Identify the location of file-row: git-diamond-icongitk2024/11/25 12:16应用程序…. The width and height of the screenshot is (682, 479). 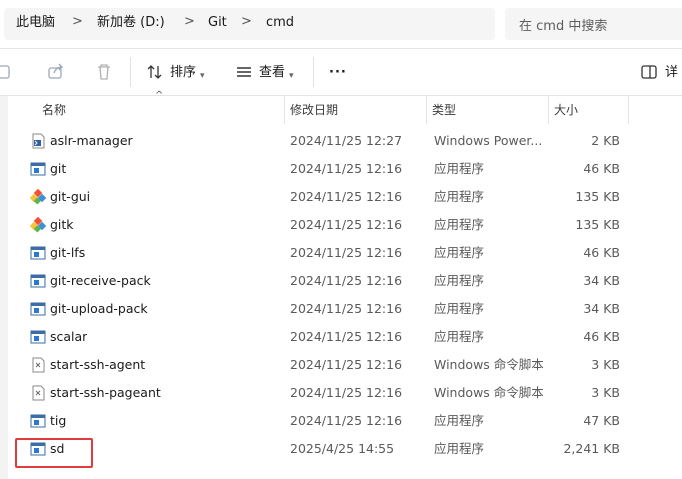
(352, 225).